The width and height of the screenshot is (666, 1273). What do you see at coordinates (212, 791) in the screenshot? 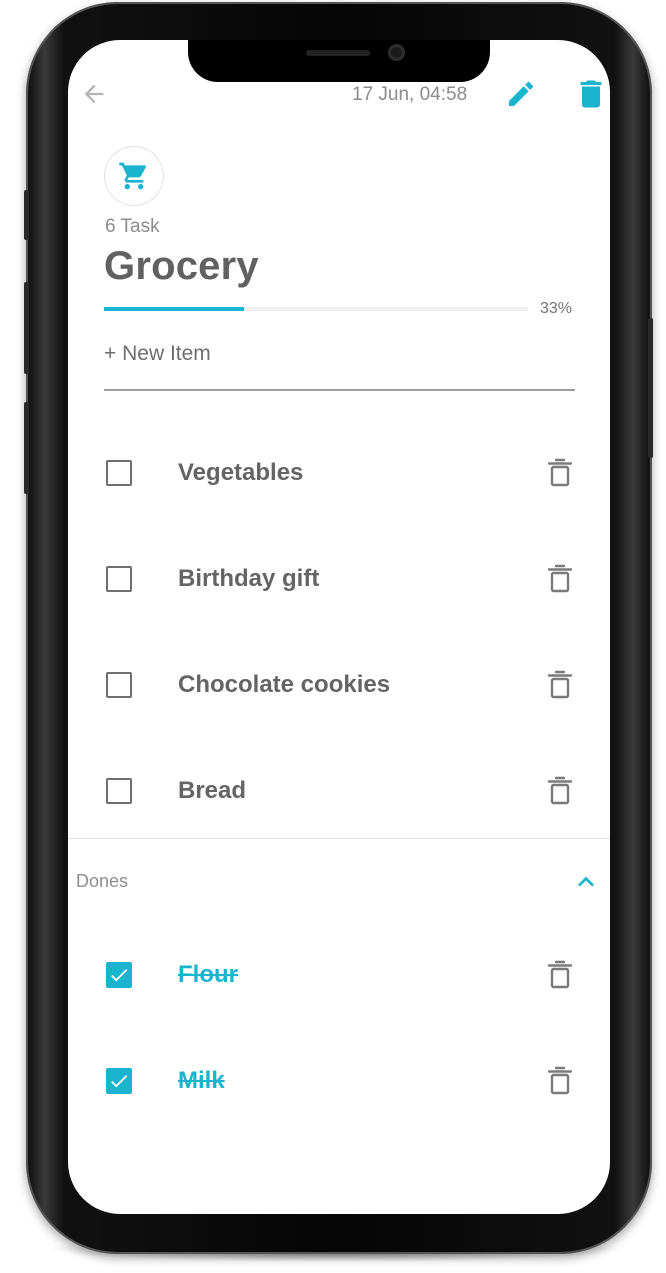
I see `item-label: Bread` at bounding box center [212, 791].